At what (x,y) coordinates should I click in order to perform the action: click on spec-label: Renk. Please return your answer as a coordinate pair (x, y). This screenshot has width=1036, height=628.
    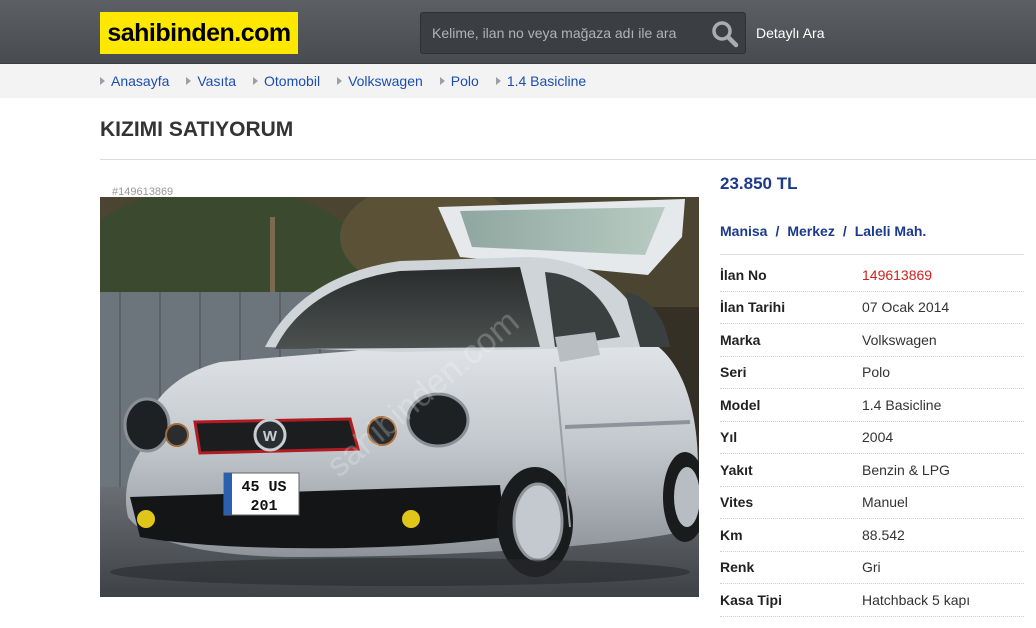
    Looking at the image, I should click on (737, 567).